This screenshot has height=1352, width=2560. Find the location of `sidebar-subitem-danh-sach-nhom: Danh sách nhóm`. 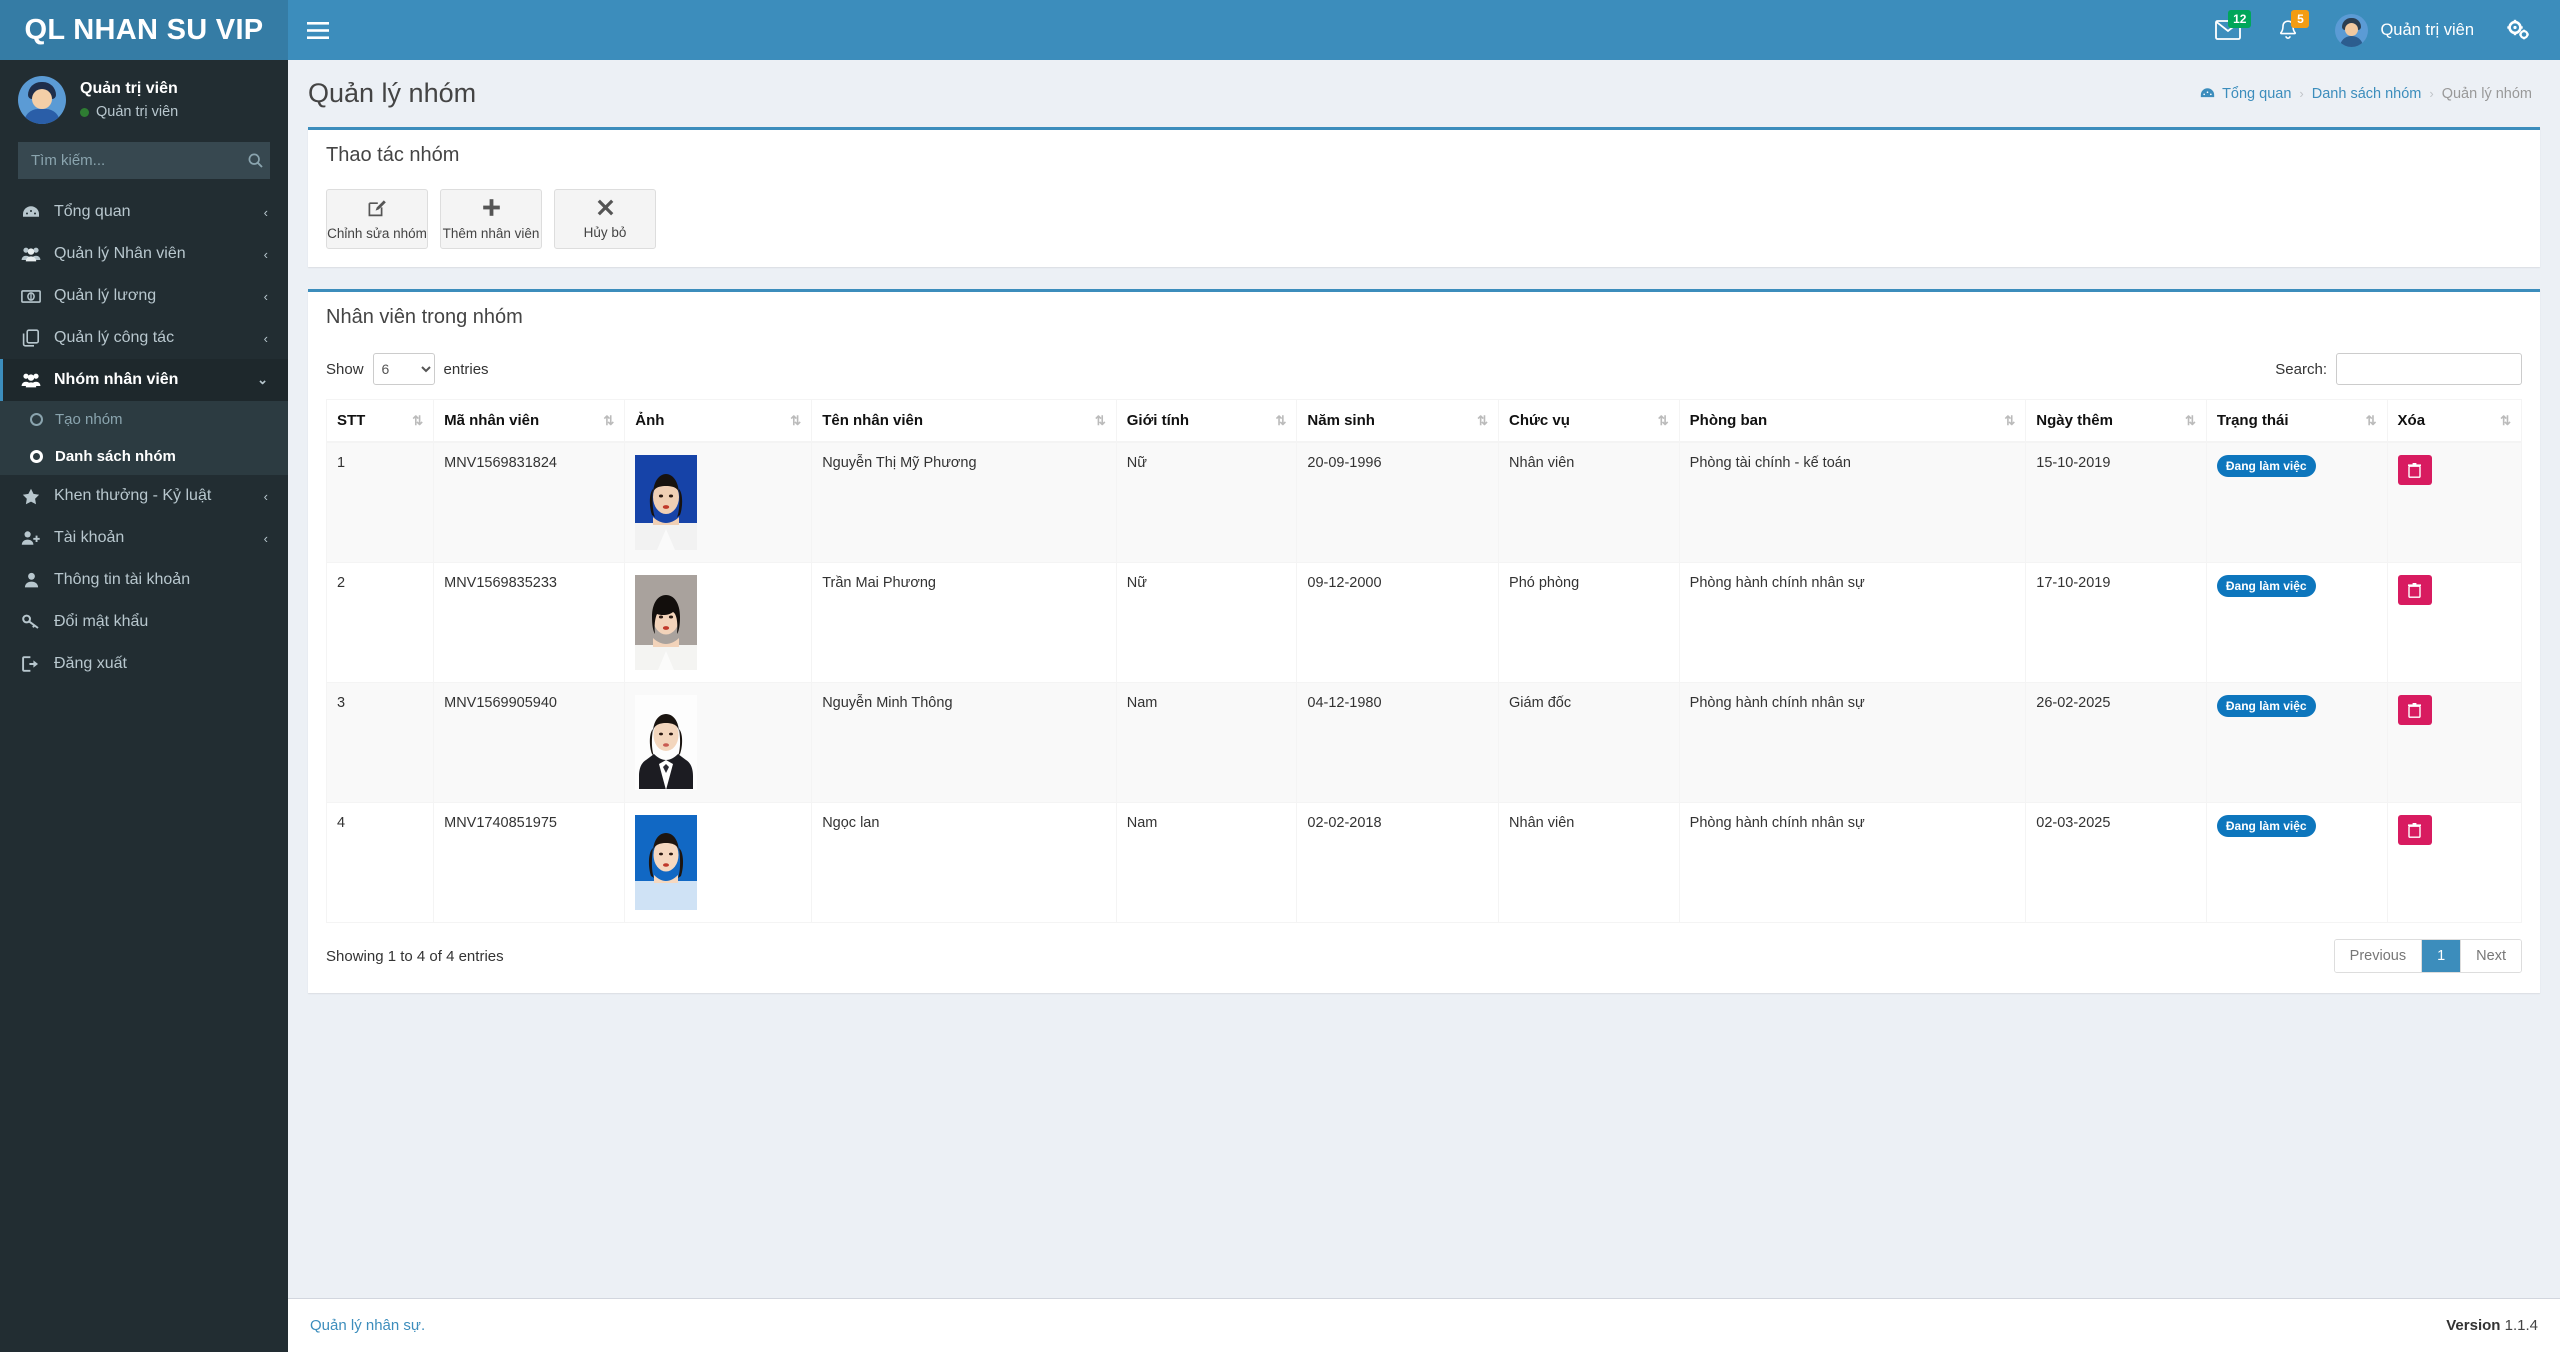

sidebar-subitem-danh-sach-nhom: Danh sách nhóm is located at coordinates (144, 456).